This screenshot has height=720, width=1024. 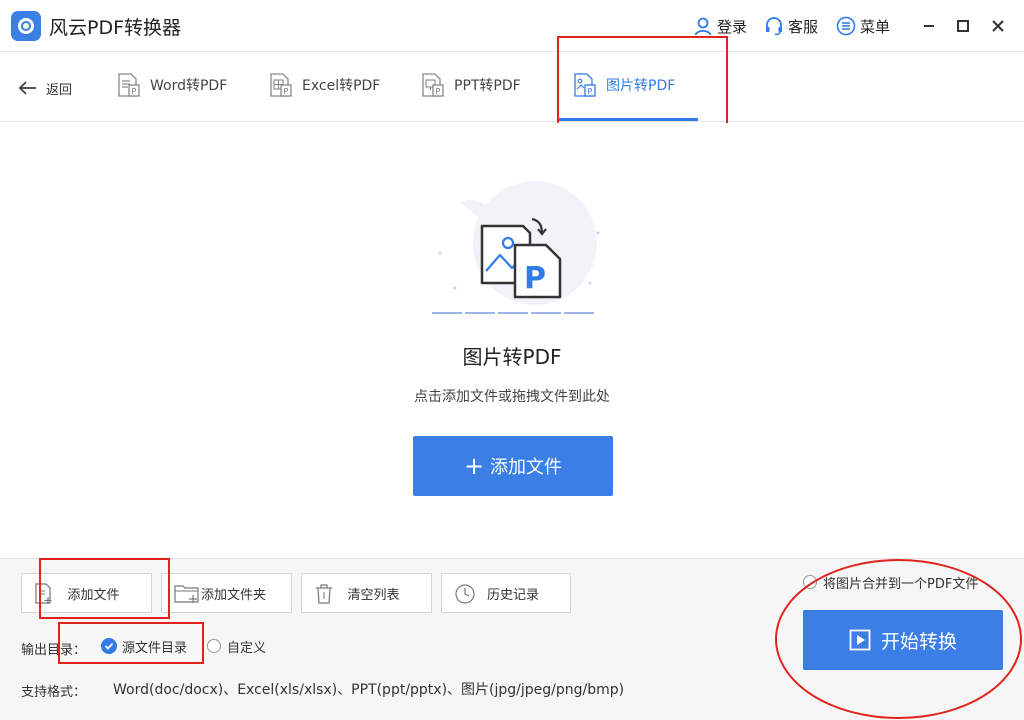 What do you see at coordinates (189, 86) in the screenshot?
I see `tab-word-label: Word转PDF` at bounding box center [189, 86].